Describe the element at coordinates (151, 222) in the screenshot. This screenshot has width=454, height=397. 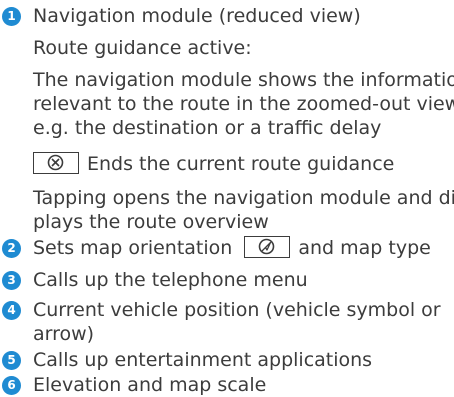
I see `tap-line: plays the route overview` at that location.